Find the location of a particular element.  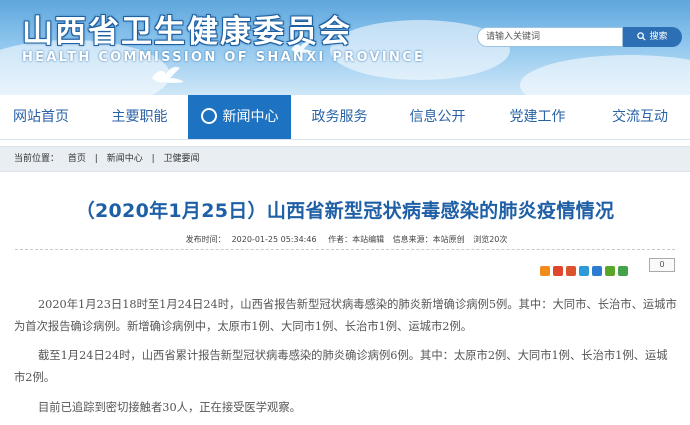

main-nav: 网站首页 主要职能 新闻中心 政务服务 信息公开 党建工作 交流互动 is located at coordinates (345, 117).